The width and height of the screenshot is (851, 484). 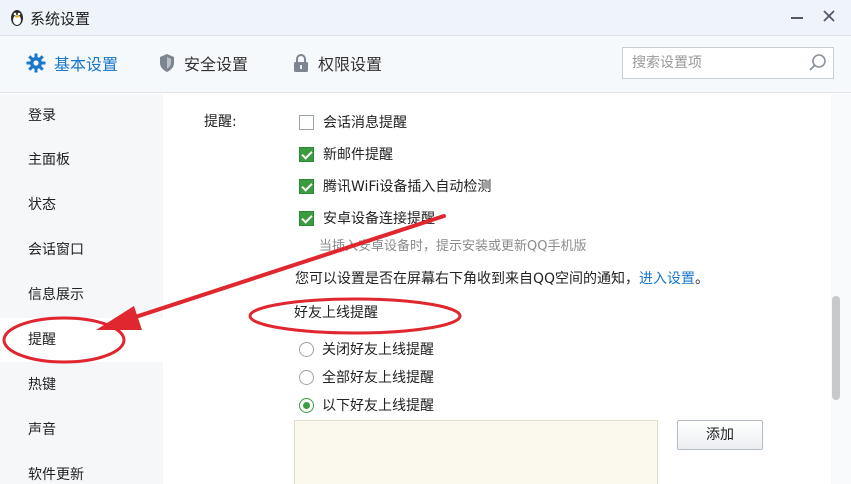 I want to click on minimize-button, so click(x=797, y=16).